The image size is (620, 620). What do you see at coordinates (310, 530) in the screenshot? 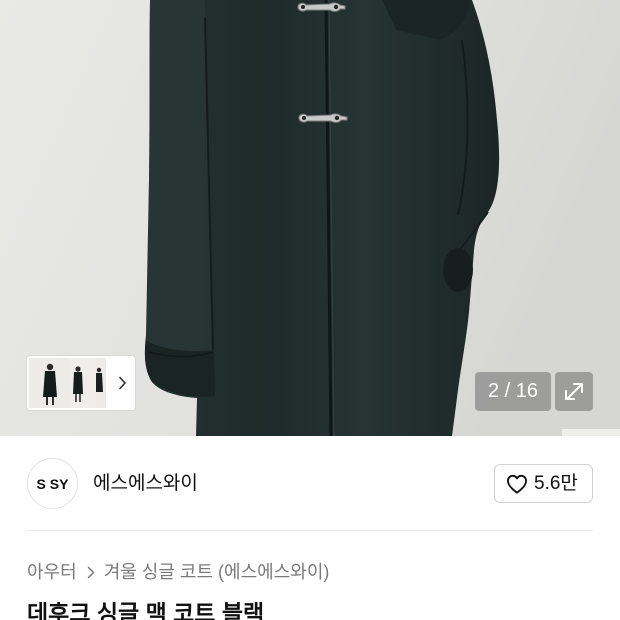
I see `section-divider` at bounding box center [310, 530].